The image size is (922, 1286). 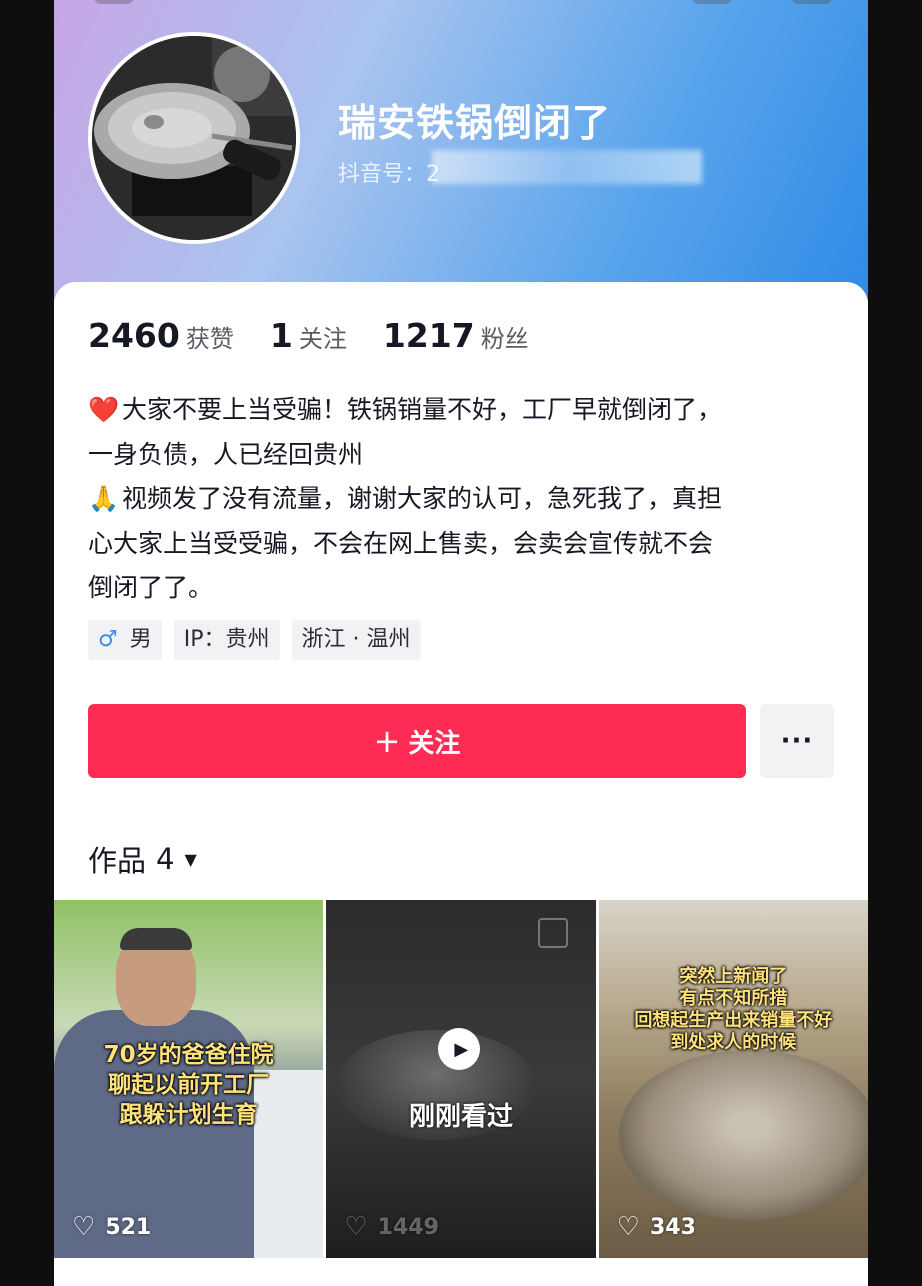 I want to click on video-caption: 突然上新闻了 有点不知所措 回想起生产出来销量不好 到处求人的时候, so click(x=733, y=1010).